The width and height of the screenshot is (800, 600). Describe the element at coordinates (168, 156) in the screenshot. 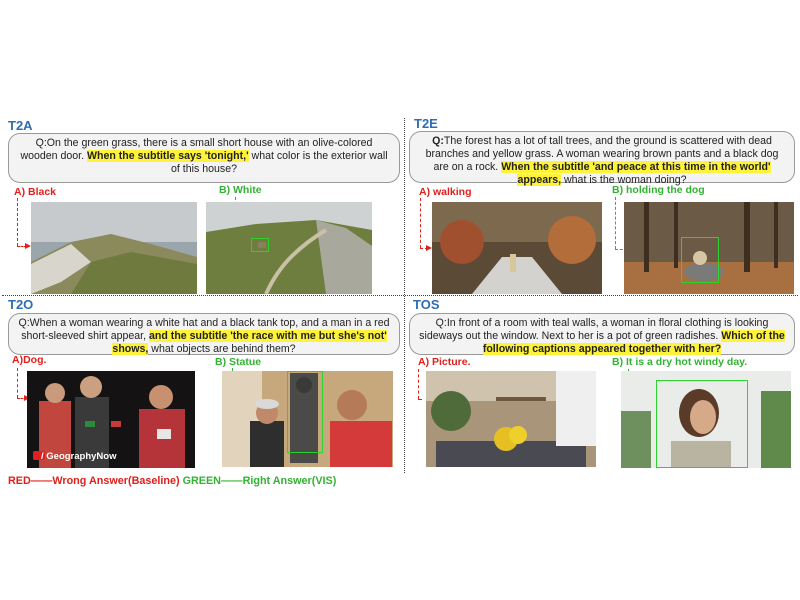

I see `t2a-question-highlight: When the subtitle says 'tonight,'` at that location.